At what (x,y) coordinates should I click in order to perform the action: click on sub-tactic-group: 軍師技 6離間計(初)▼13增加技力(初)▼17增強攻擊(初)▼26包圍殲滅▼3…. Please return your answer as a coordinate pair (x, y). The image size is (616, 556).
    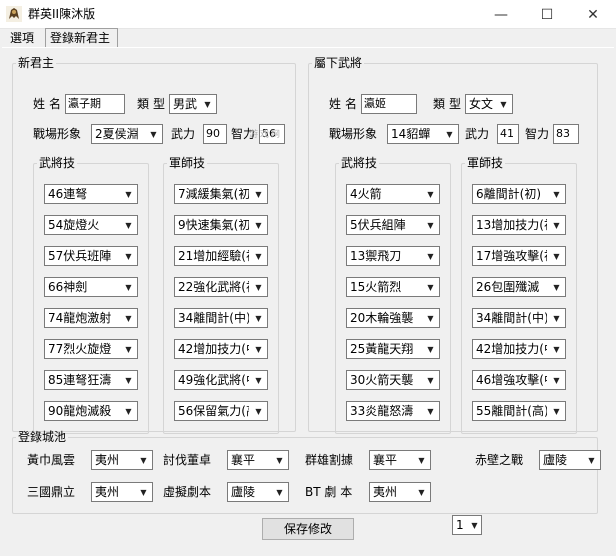
    Looking at the image, I should click on (519, 295).